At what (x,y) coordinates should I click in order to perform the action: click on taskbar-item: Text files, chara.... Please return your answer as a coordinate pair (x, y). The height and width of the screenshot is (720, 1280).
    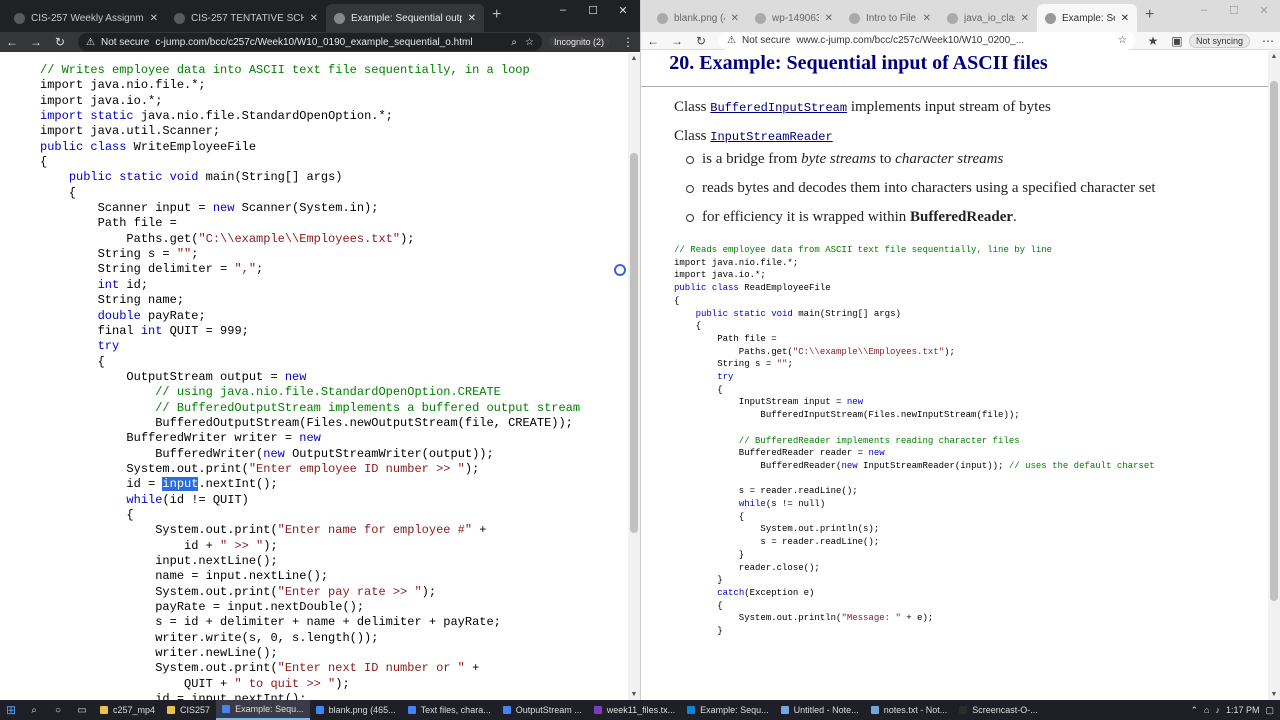
    Looking at the image, I should click on (449, 710).